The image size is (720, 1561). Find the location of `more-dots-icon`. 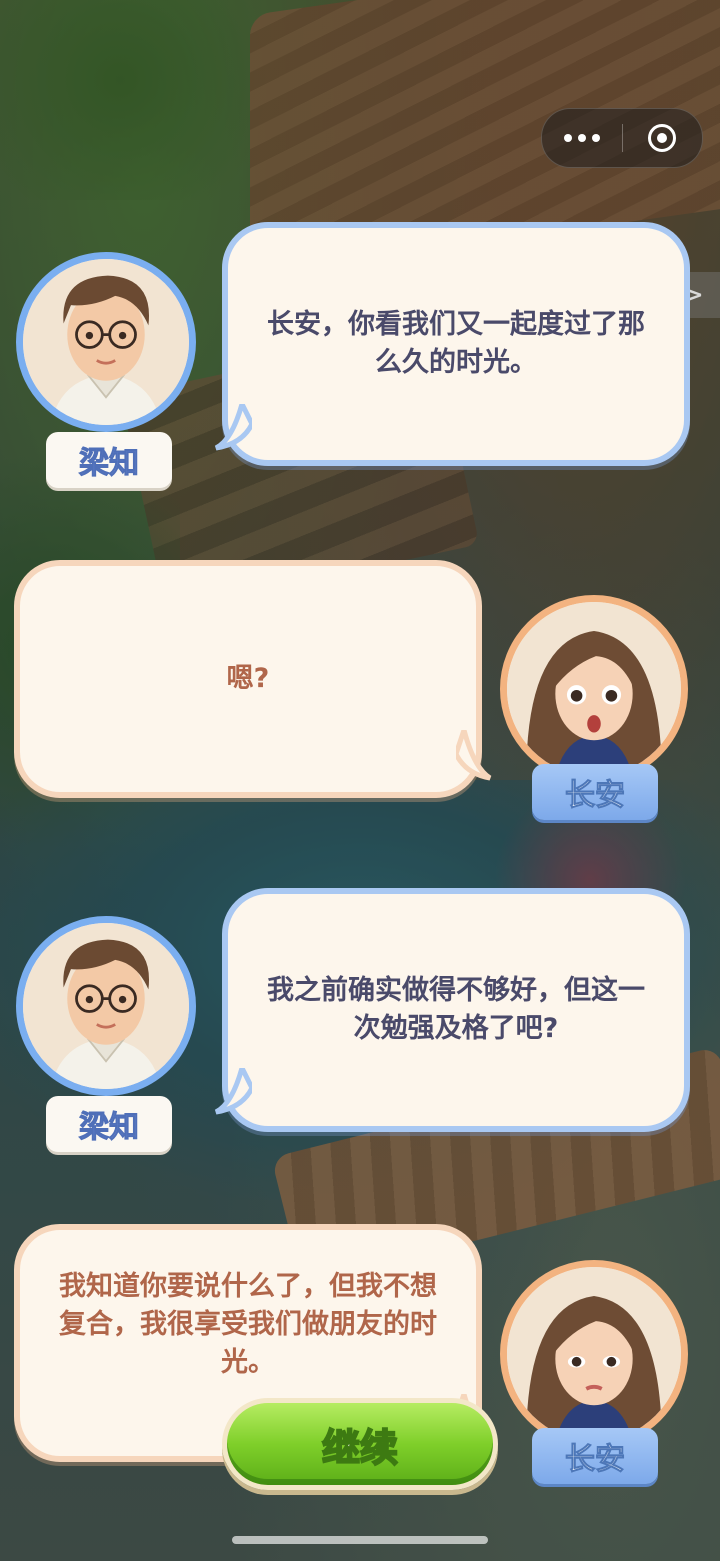

more-dots-icon is located at coordinates (582, 138).